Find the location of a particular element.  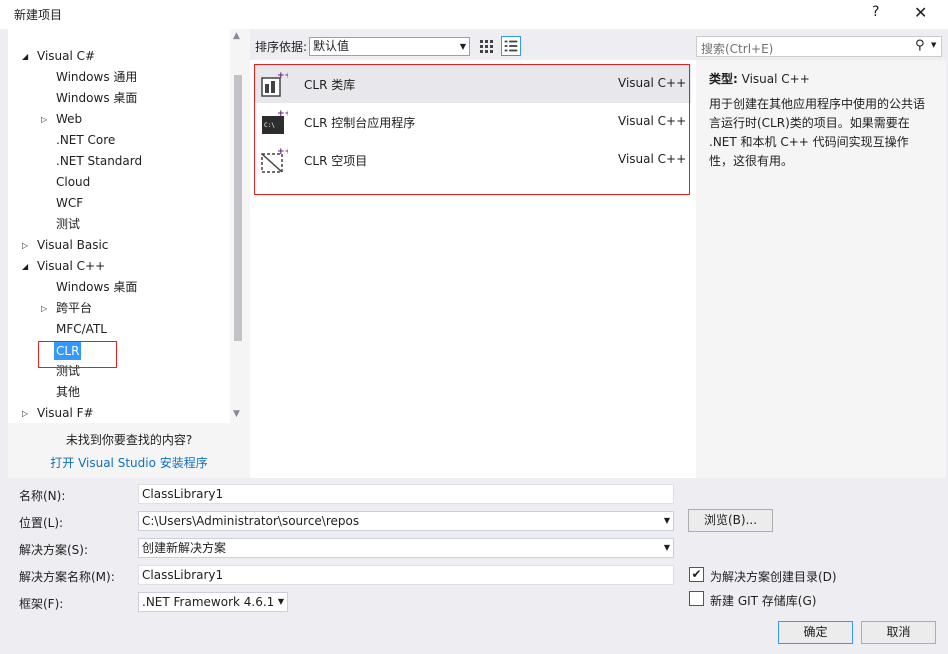

tree-item-cross-platform: 跨平台 is located at coordinates (74, 308).